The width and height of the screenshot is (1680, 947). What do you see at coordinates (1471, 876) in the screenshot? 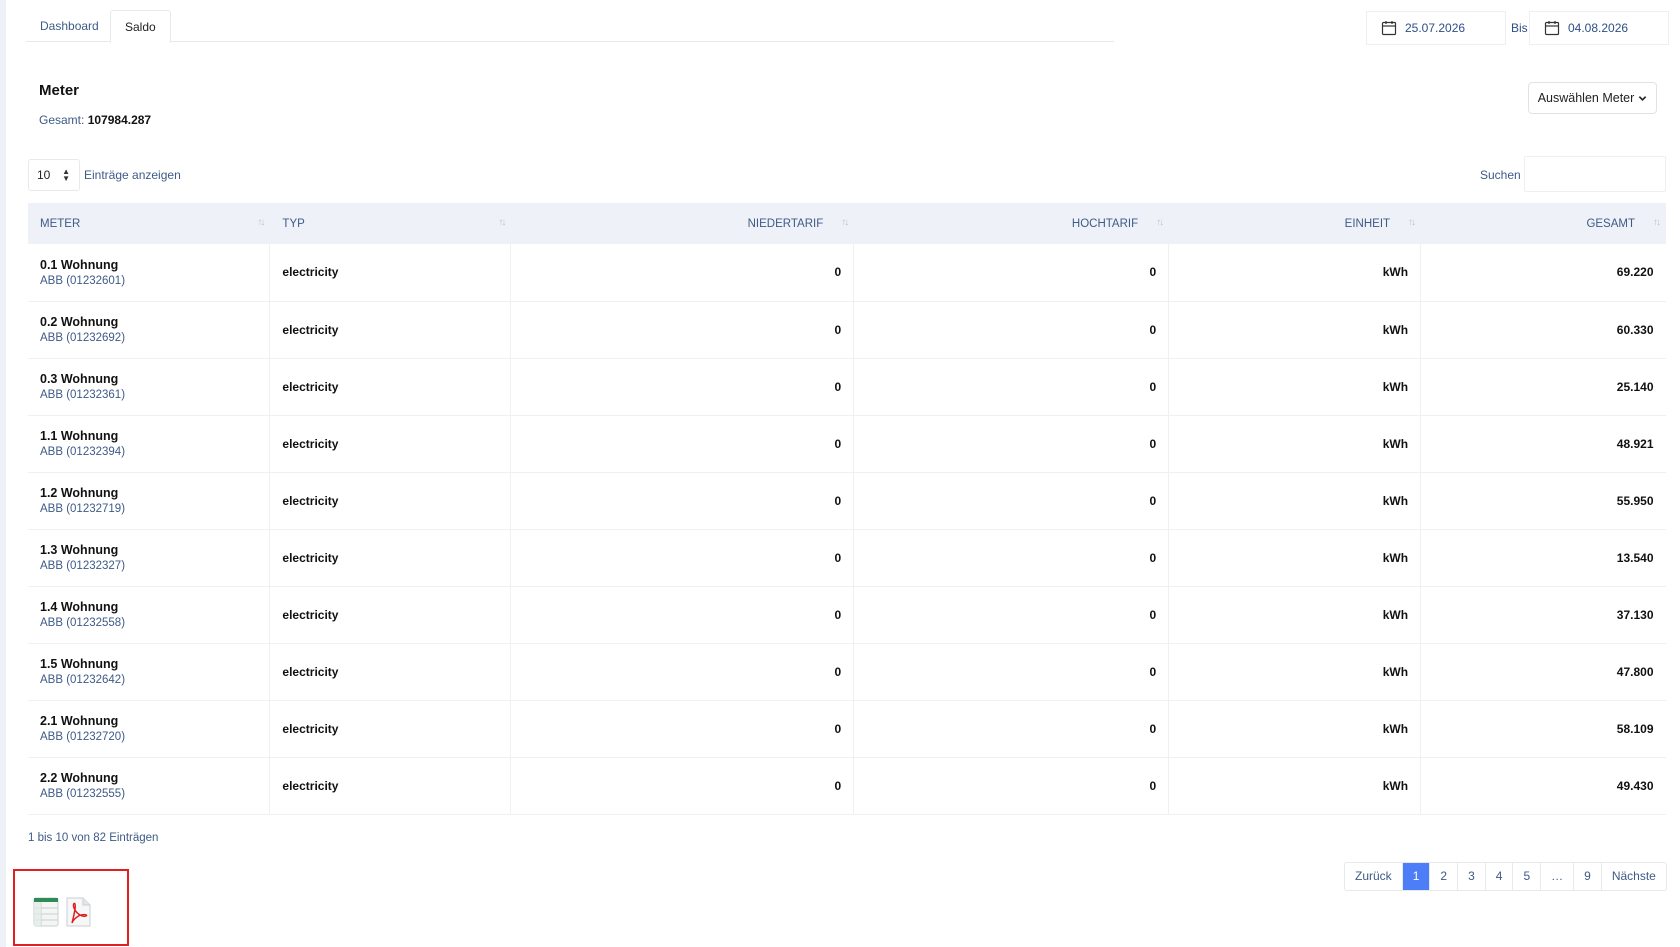
I see `pagination-page-3: 3` at bounding box center [1471, 876].